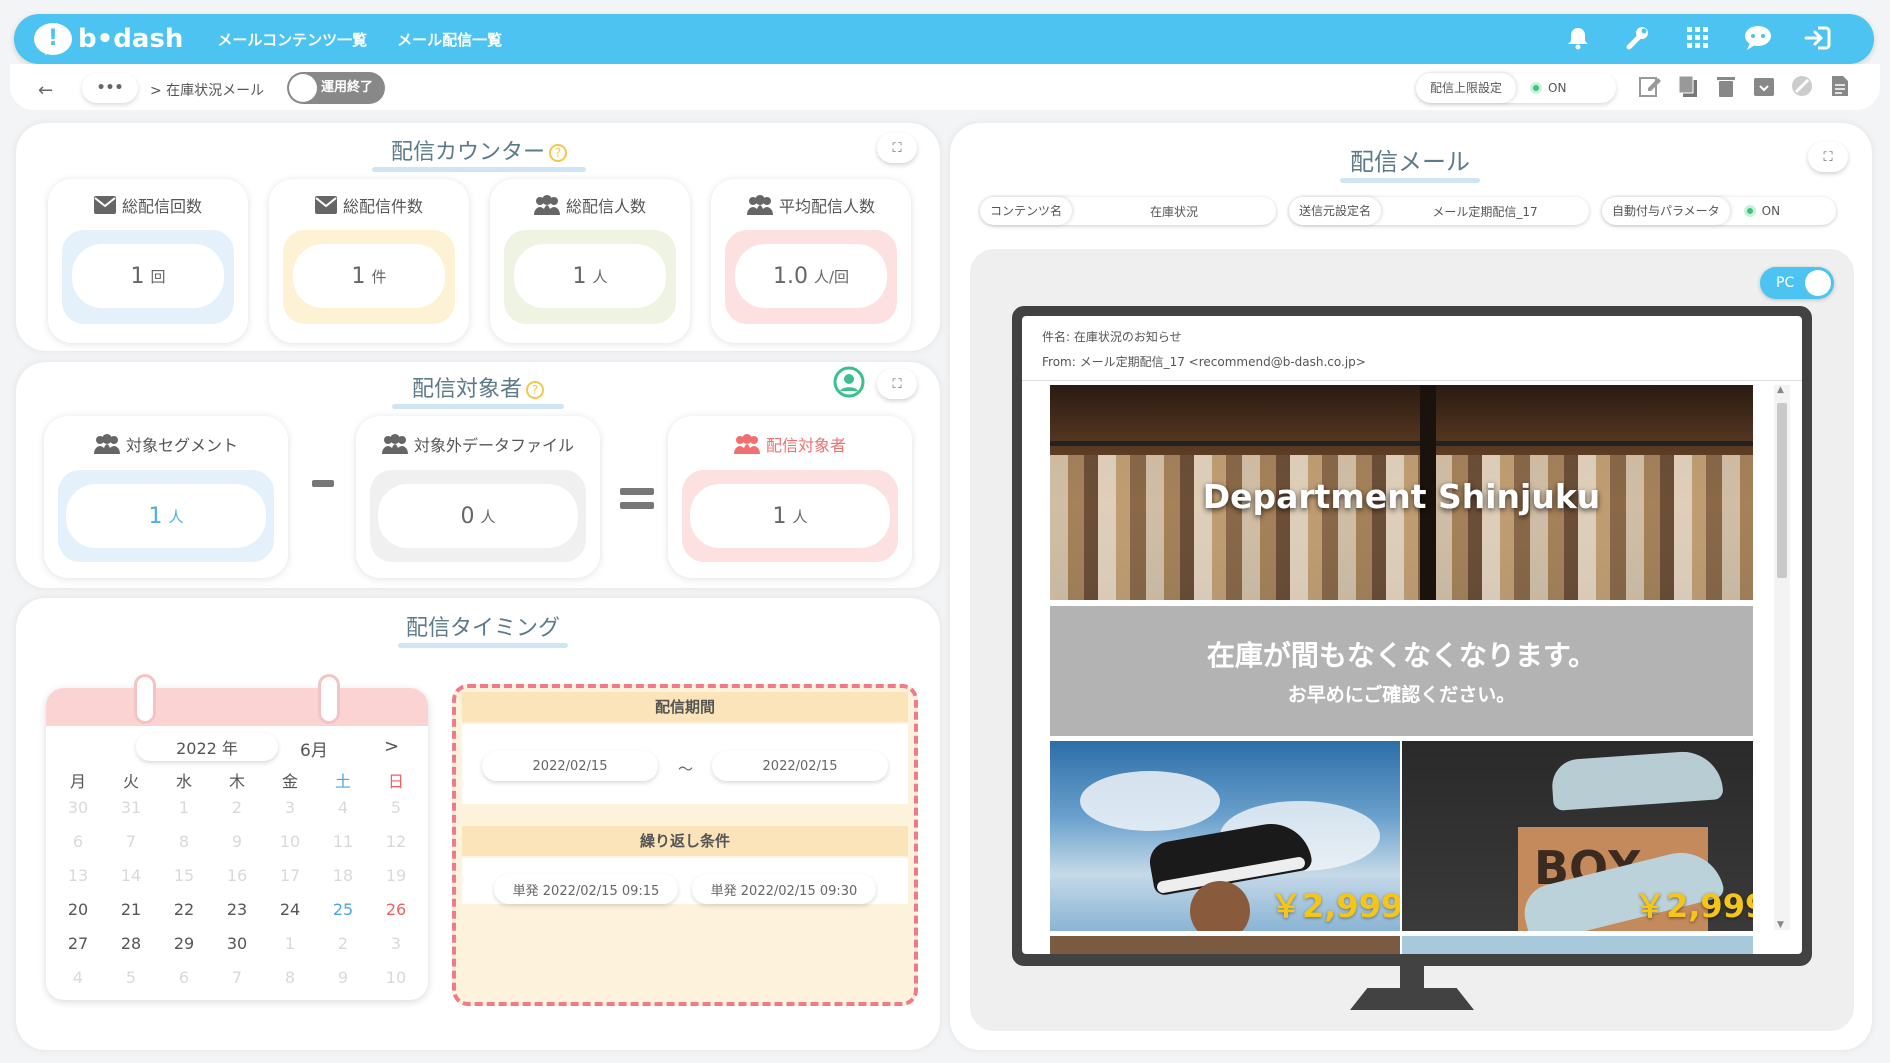 Image resolution: width=1890 pixels, height=1063 pixels. I want to click on counter-card-label: 総配信回数, so click(148, 205).